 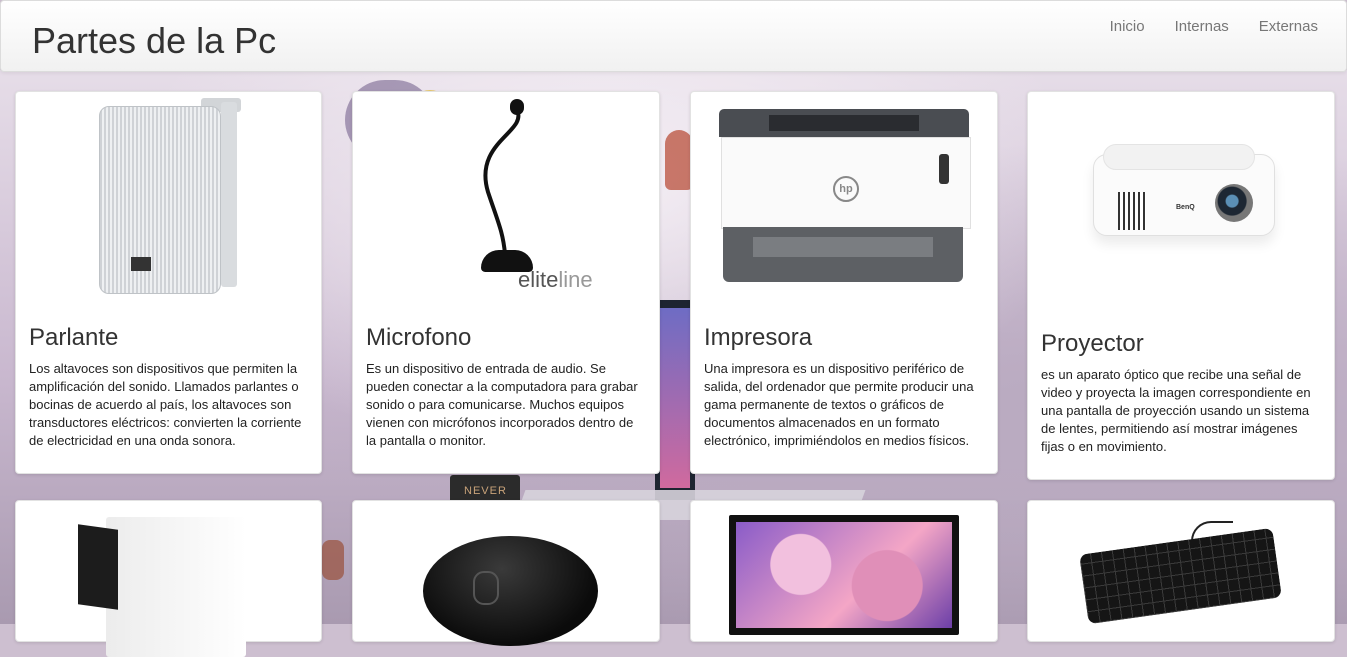 What do you see at coordinates (679, 160) in the screenshot?
I see `background-vase` at bounding box center [679, 160].